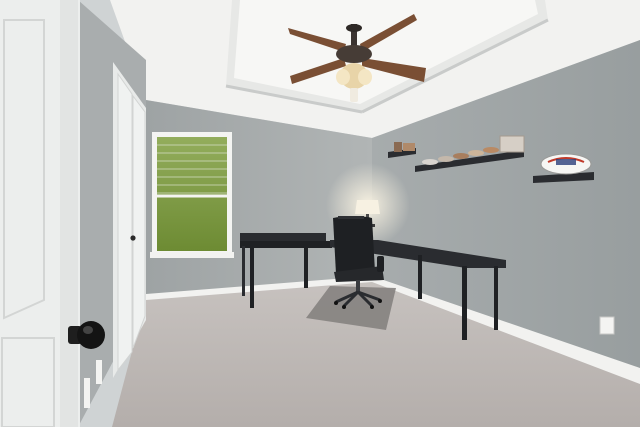  What do you see at coordinates (192, 195) in the screenshot?
I see `window` at bounding box center [192, 195].